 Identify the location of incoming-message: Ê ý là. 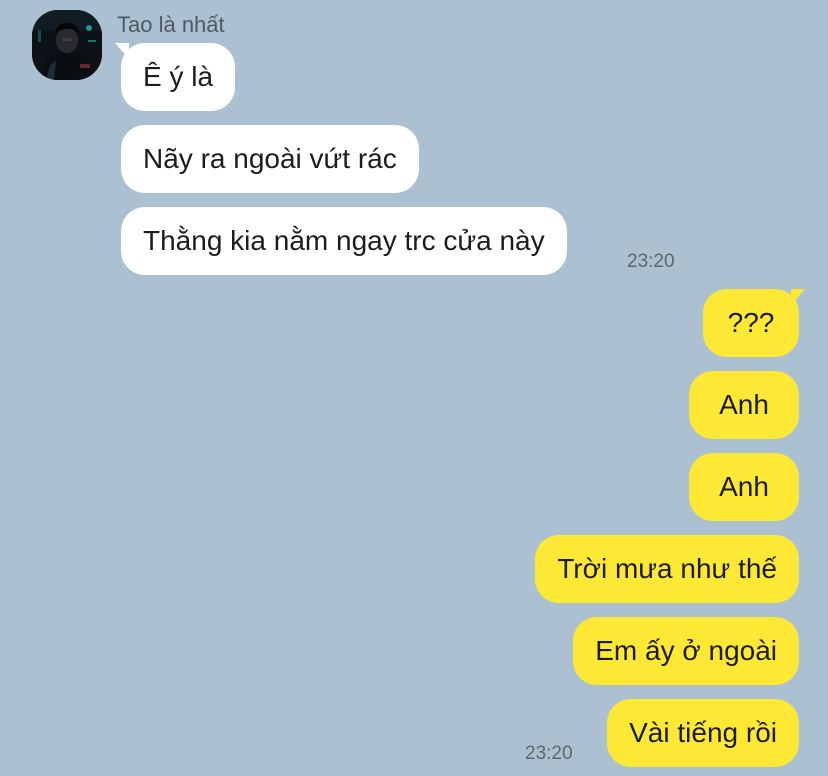
(175, 77).